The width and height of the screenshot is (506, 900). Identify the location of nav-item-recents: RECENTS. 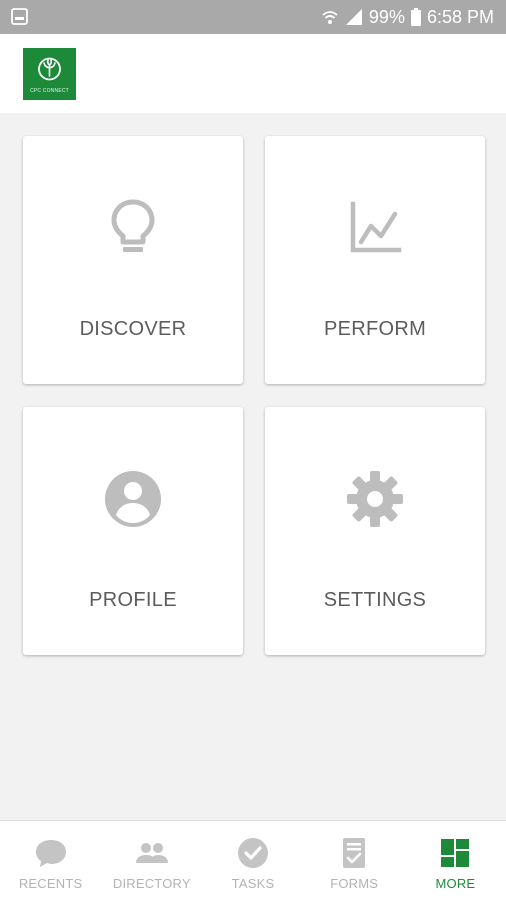
(50, 860).